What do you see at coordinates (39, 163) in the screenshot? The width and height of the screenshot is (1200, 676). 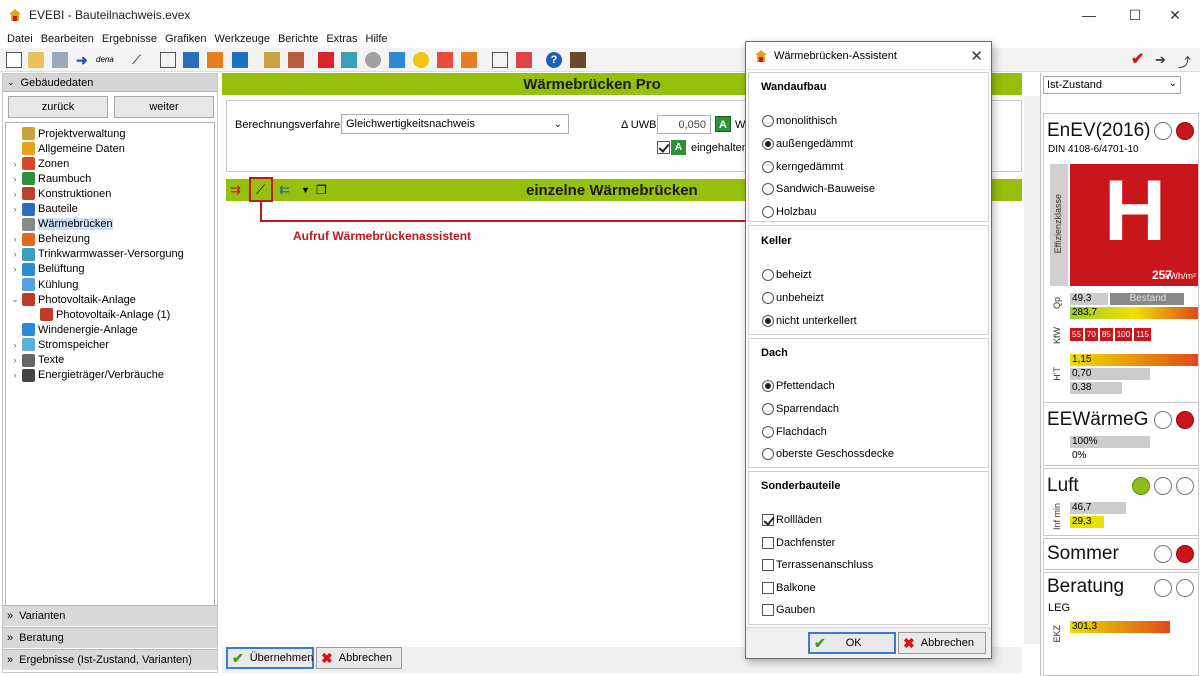 I see `tree-item: › Zonen` at bounding box center [39, 163].